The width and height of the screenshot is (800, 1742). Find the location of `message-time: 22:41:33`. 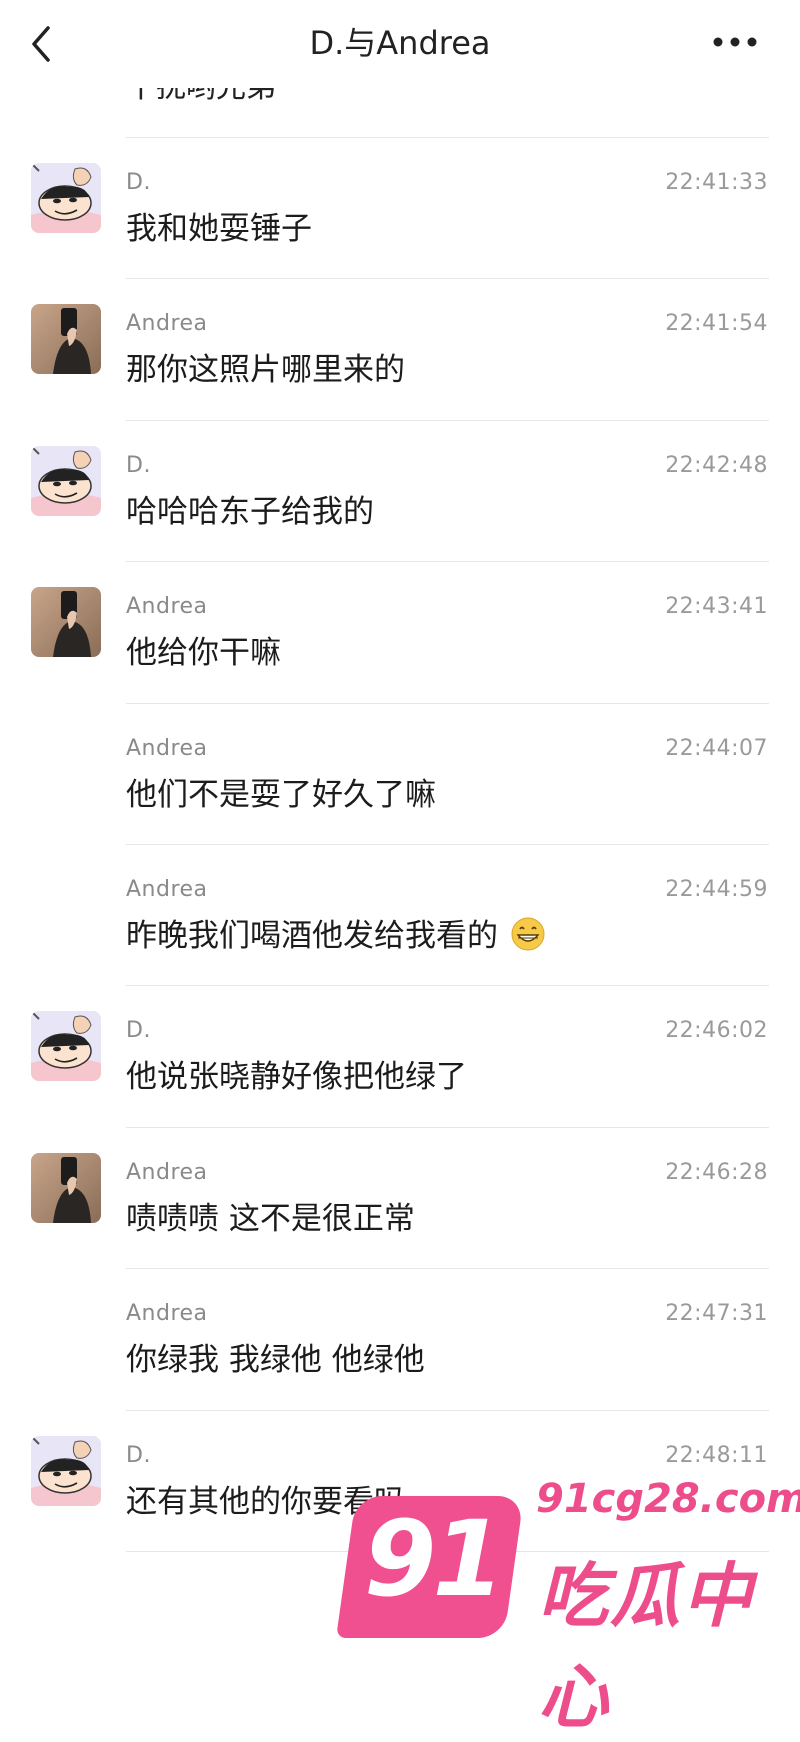

message-time: 22:41:33 is located at coordinates (716, 182).